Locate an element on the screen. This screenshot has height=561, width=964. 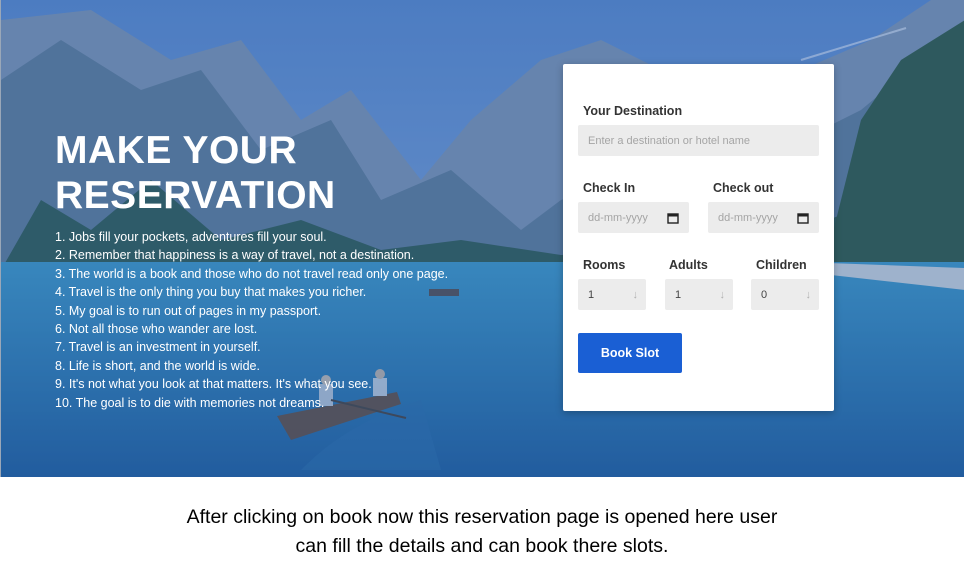
quote-item: 7. Travel is an investment in yourself. is located at coordinates (158, 347).